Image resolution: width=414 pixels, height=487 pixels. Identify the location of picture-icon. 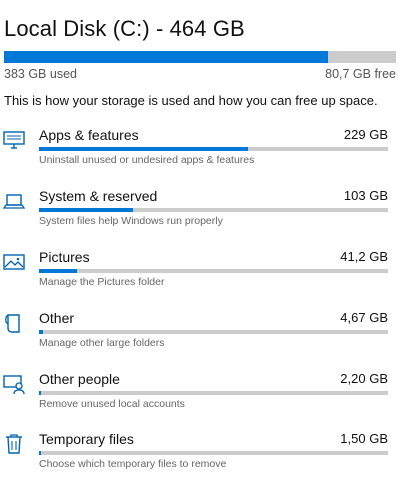
(14, 262).